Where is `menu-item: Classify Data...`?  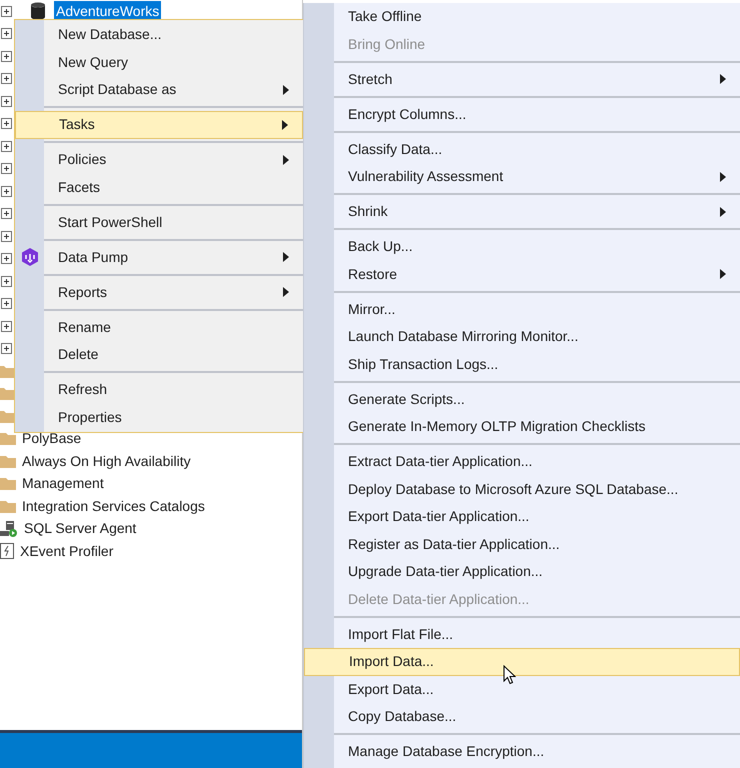 menu-item: Classify Data... is located at coordinates (522, 149).